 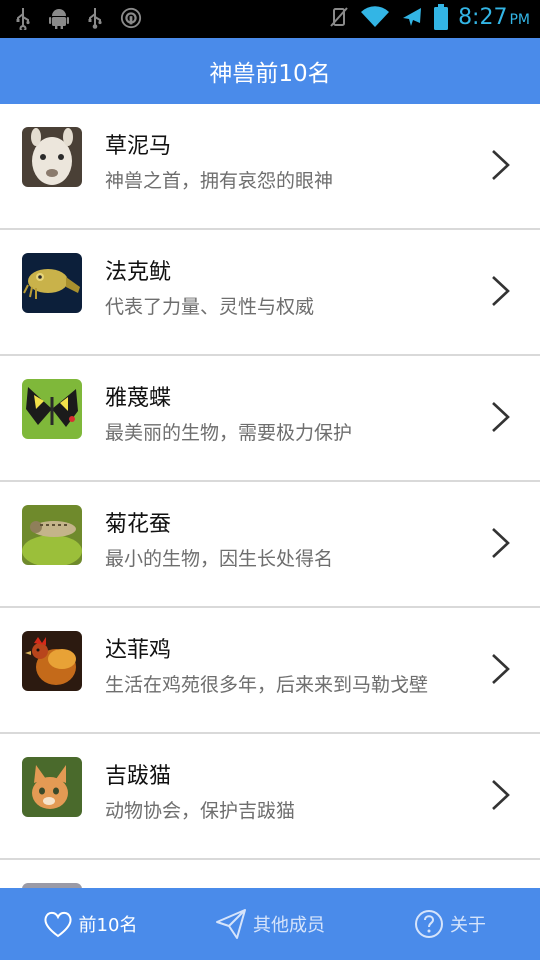 I want to click on app-title-bar: 神兽前10名, so click(x=270, y=71).